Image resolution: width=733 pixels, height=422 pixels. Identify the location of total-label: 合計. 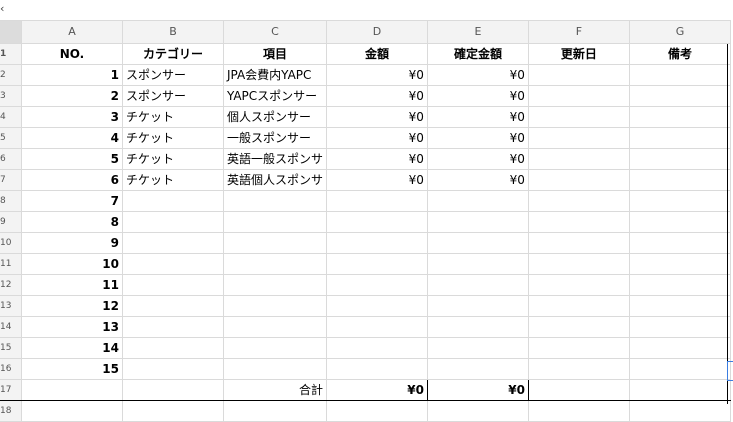
(274, 390).